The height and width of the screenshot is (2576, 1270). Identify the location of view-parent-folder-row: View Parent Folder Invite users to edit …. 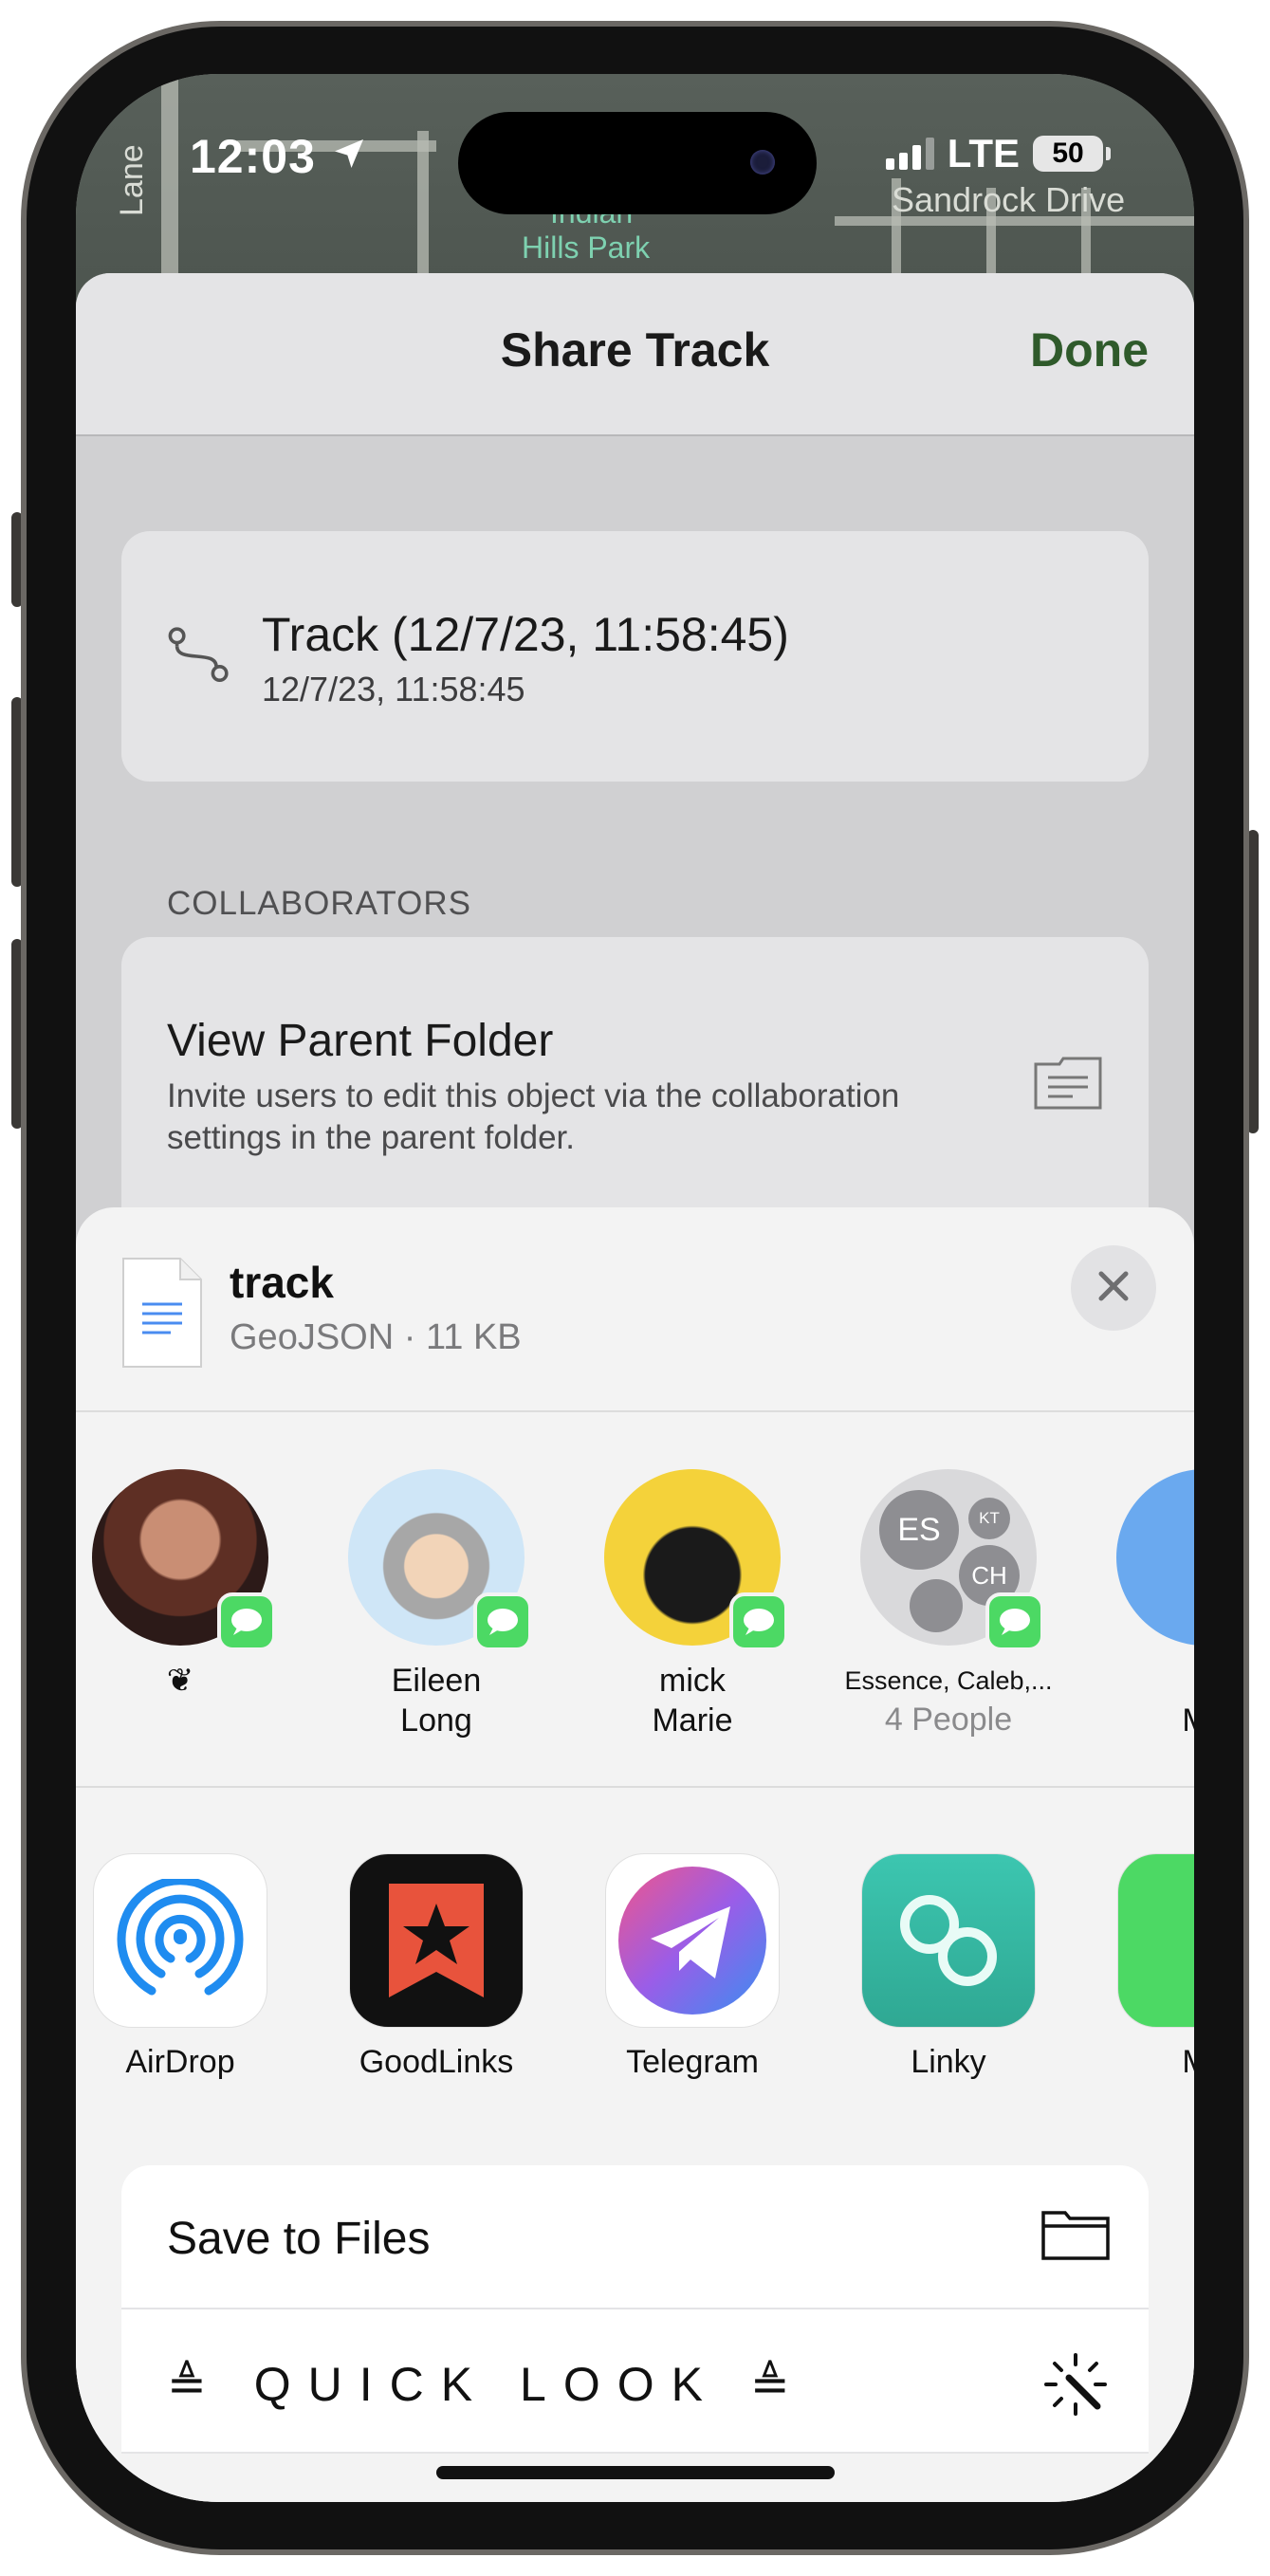
(635, 1079).